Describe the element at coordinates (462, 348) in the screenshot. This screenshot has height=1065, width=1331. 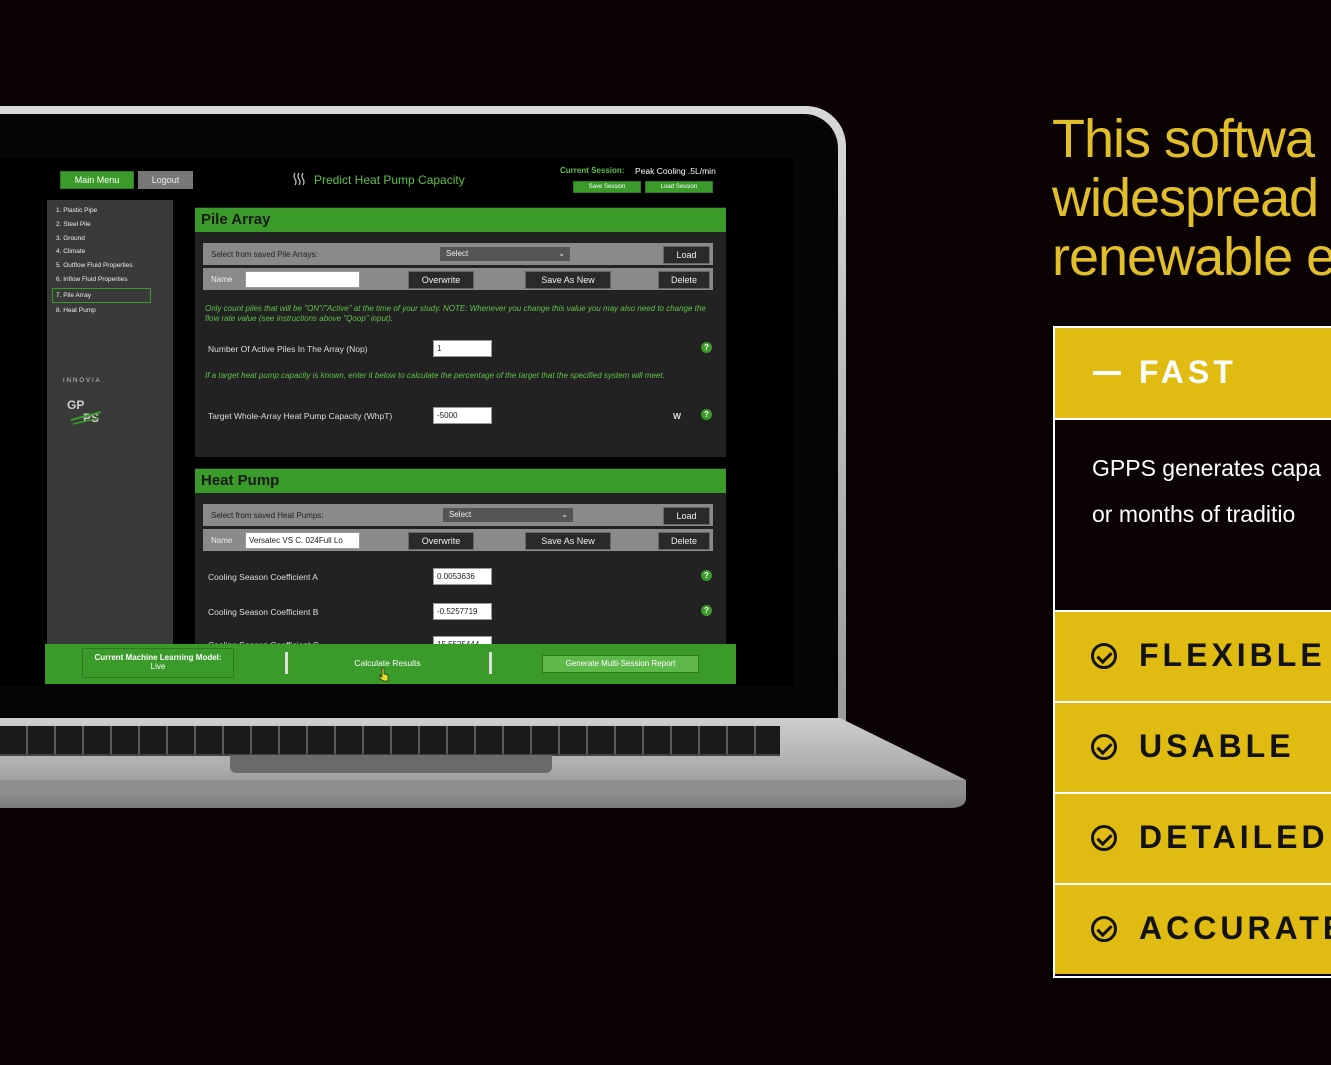
I see `nop-input: 1` at that location.